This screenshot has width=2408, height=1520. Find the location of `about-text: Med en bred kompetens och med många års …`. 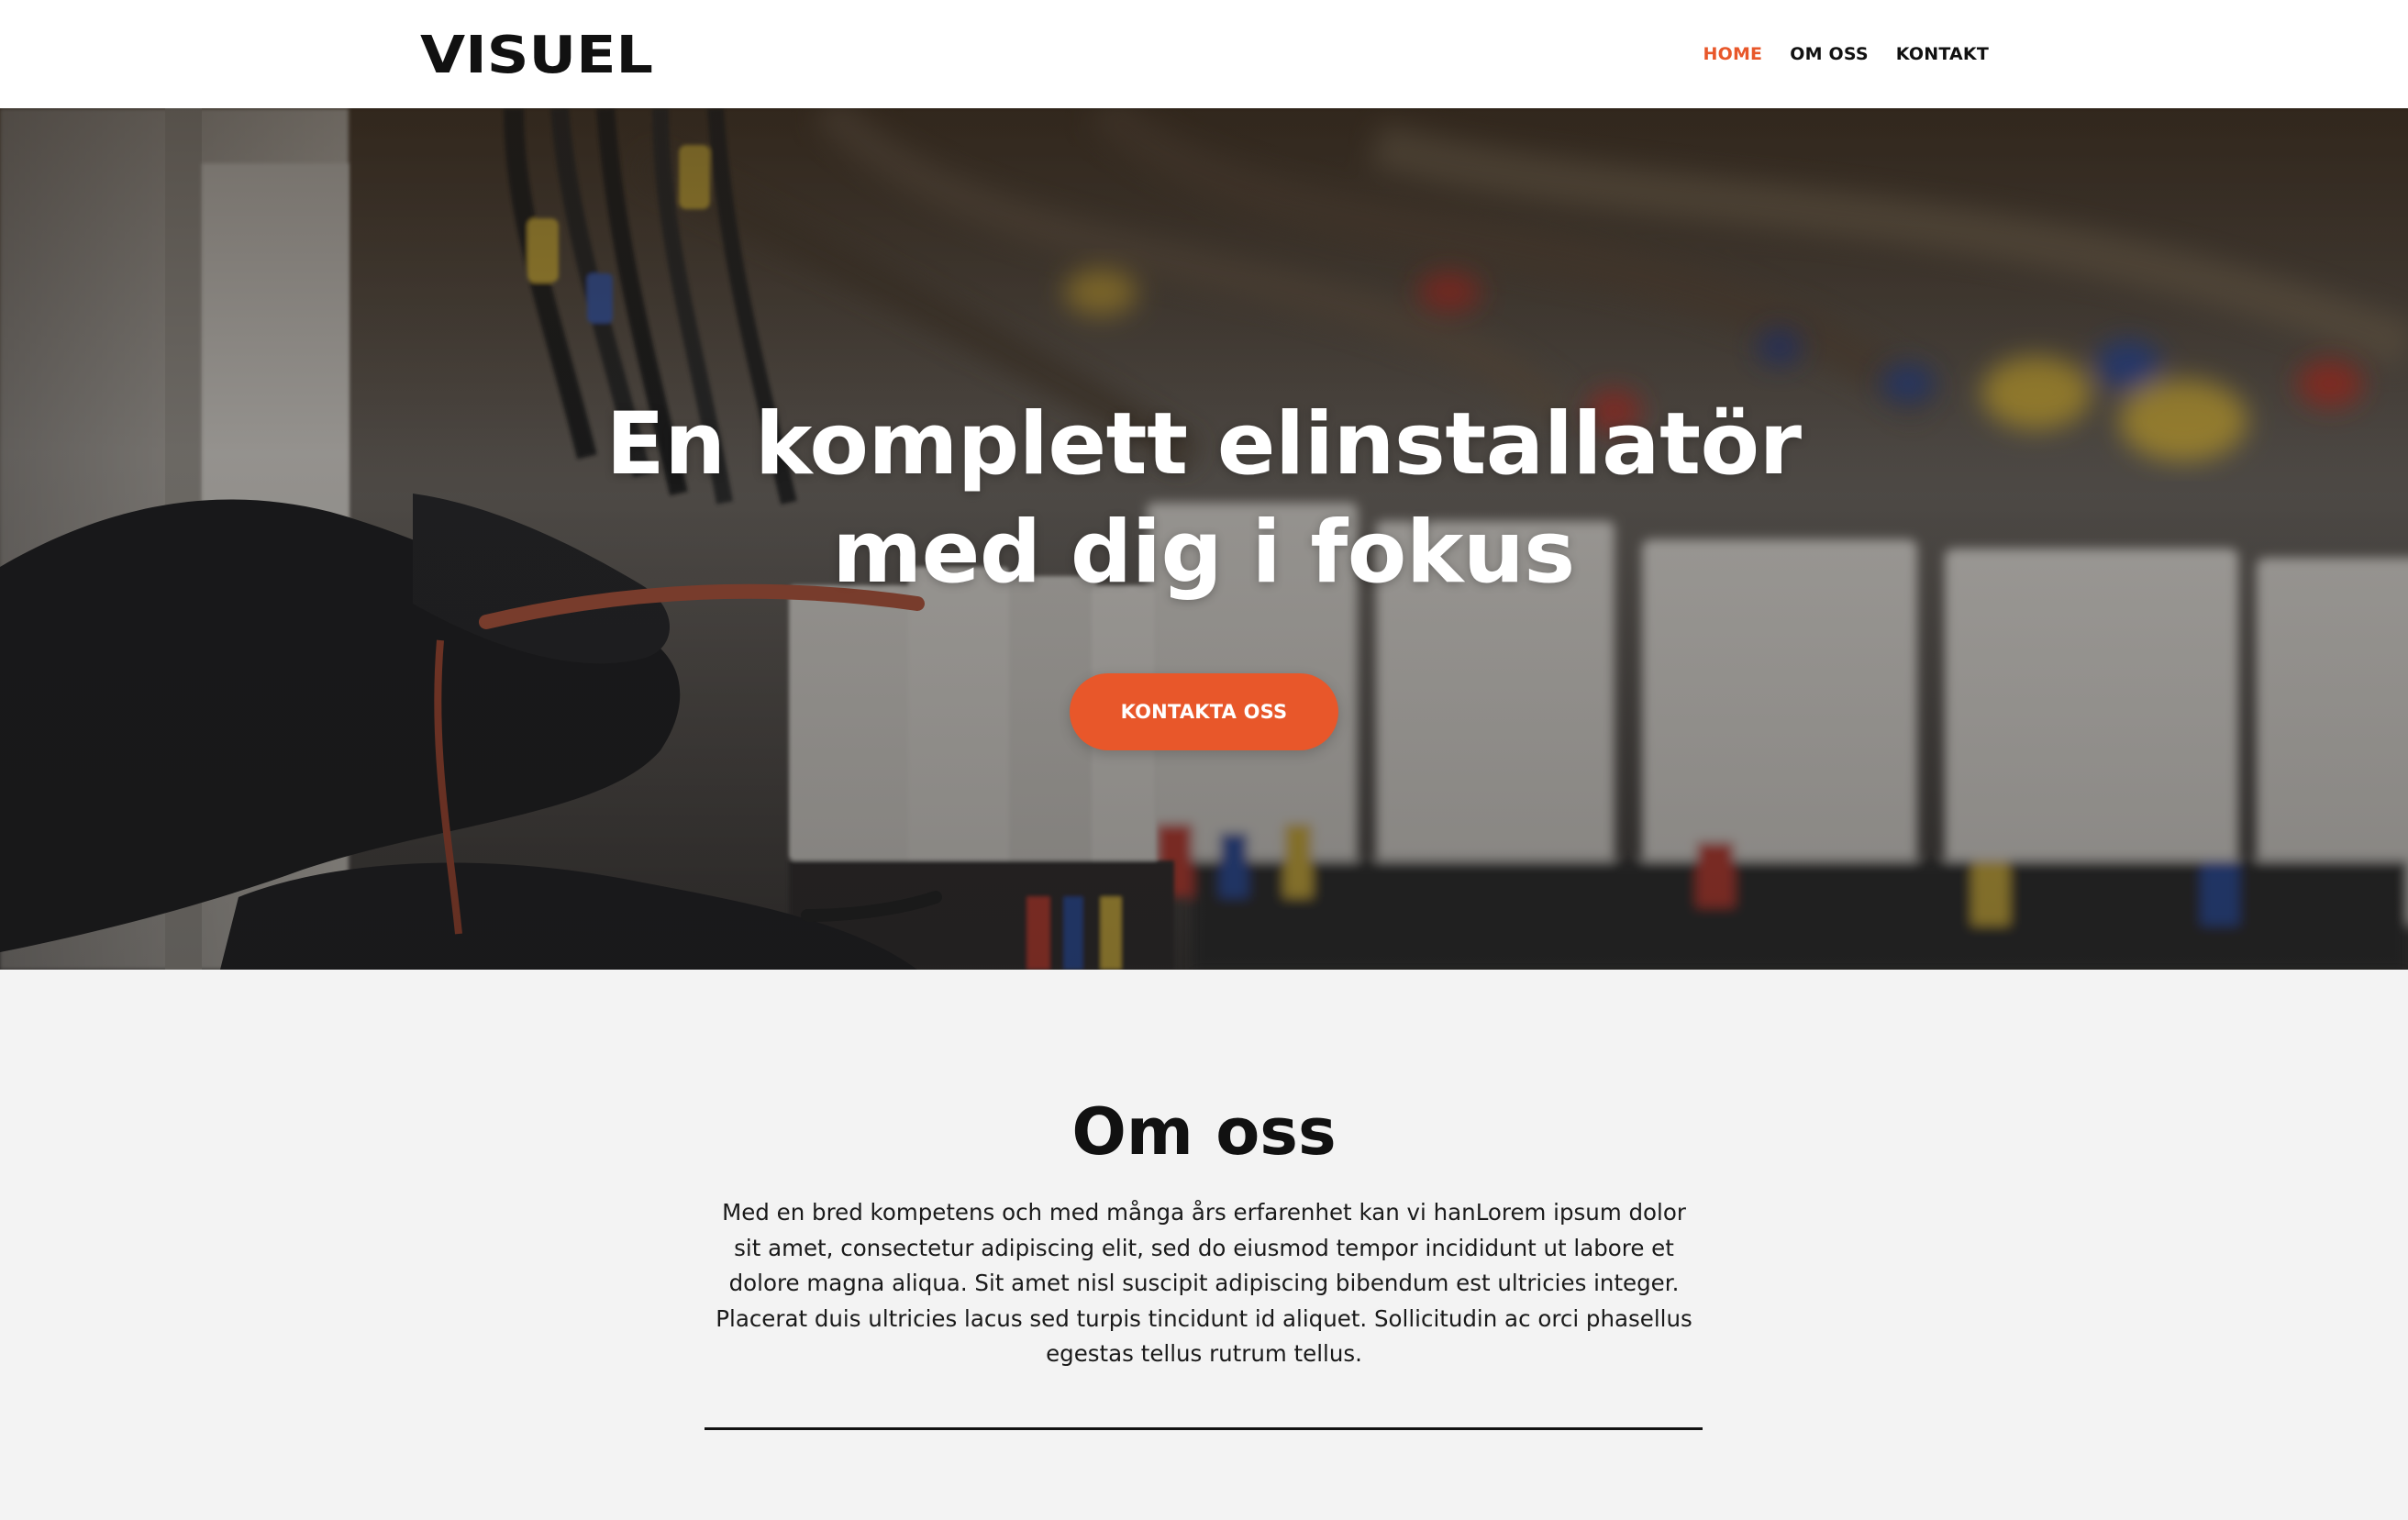

about-text: Med en bred kompetens och med många års … is located at coordinates (1204, 1283).